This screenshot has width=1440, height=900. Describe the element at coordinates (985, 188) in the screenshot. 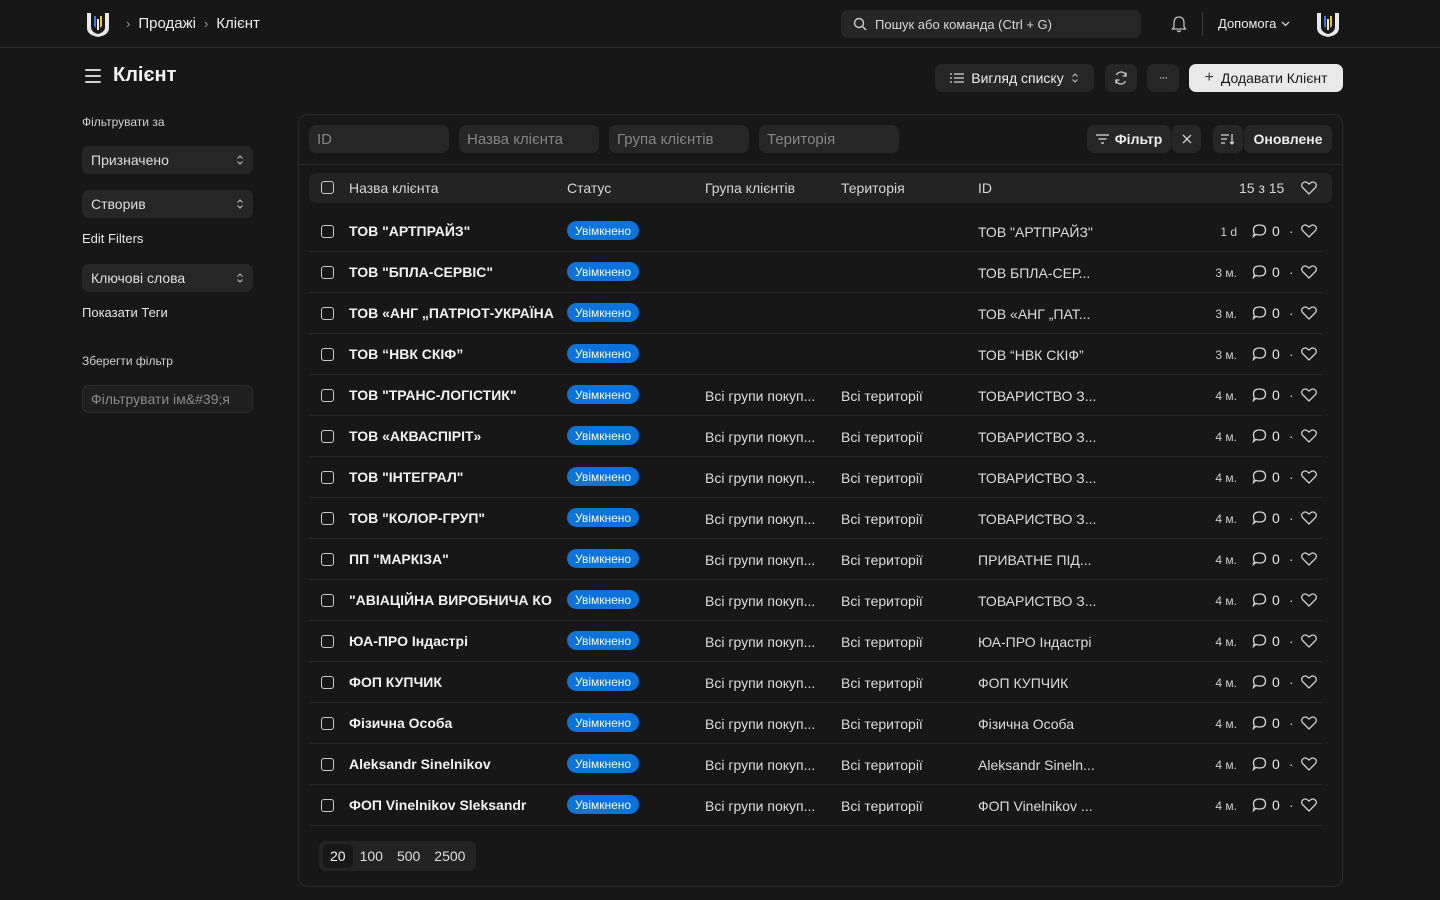

I see `column-header-id: ID` at that location.